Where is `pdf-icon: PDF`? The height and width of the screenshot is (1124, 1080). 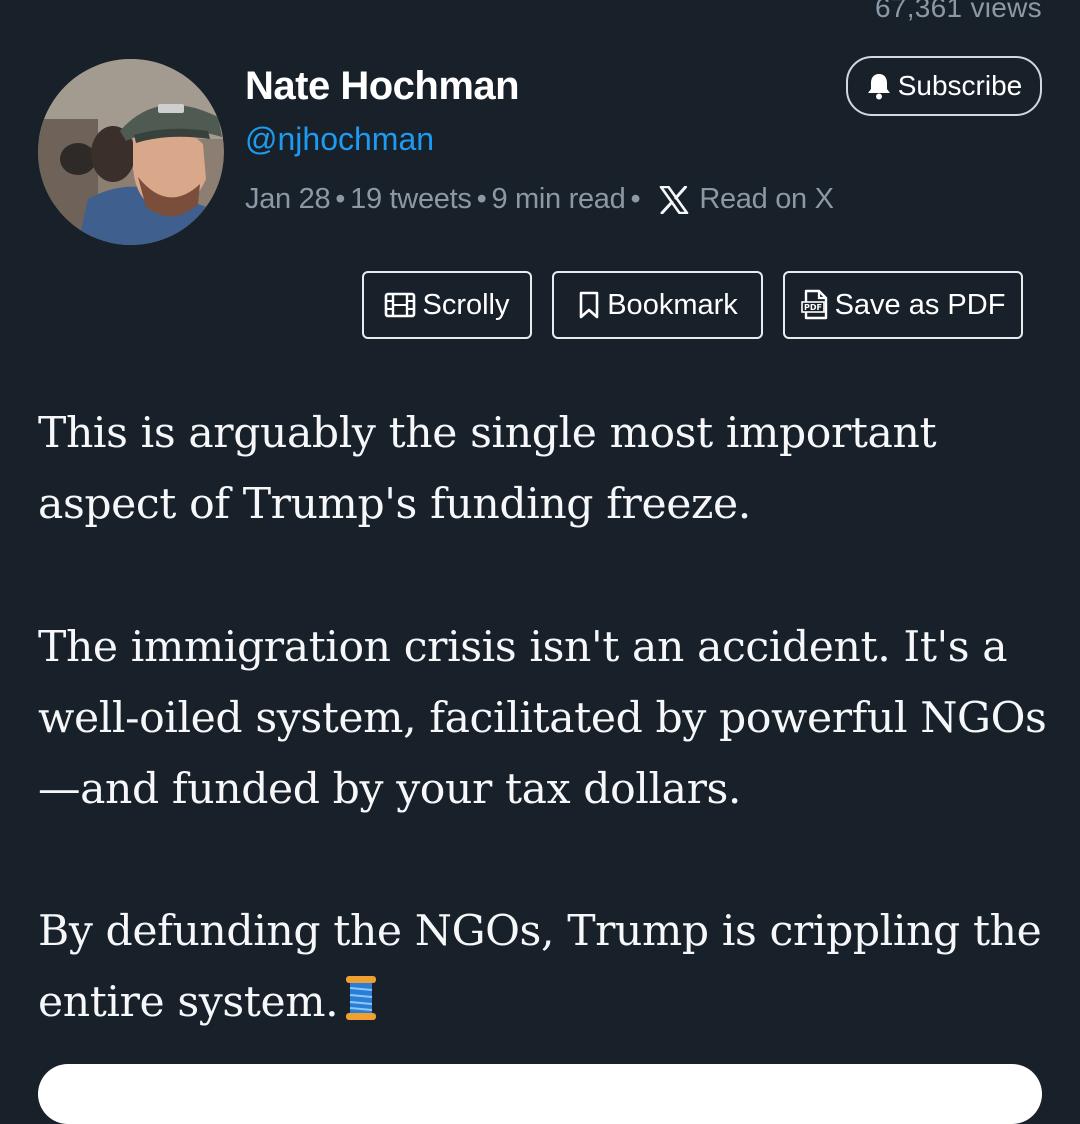 pdf-icon: PDF is located at coordinates (814, 305).